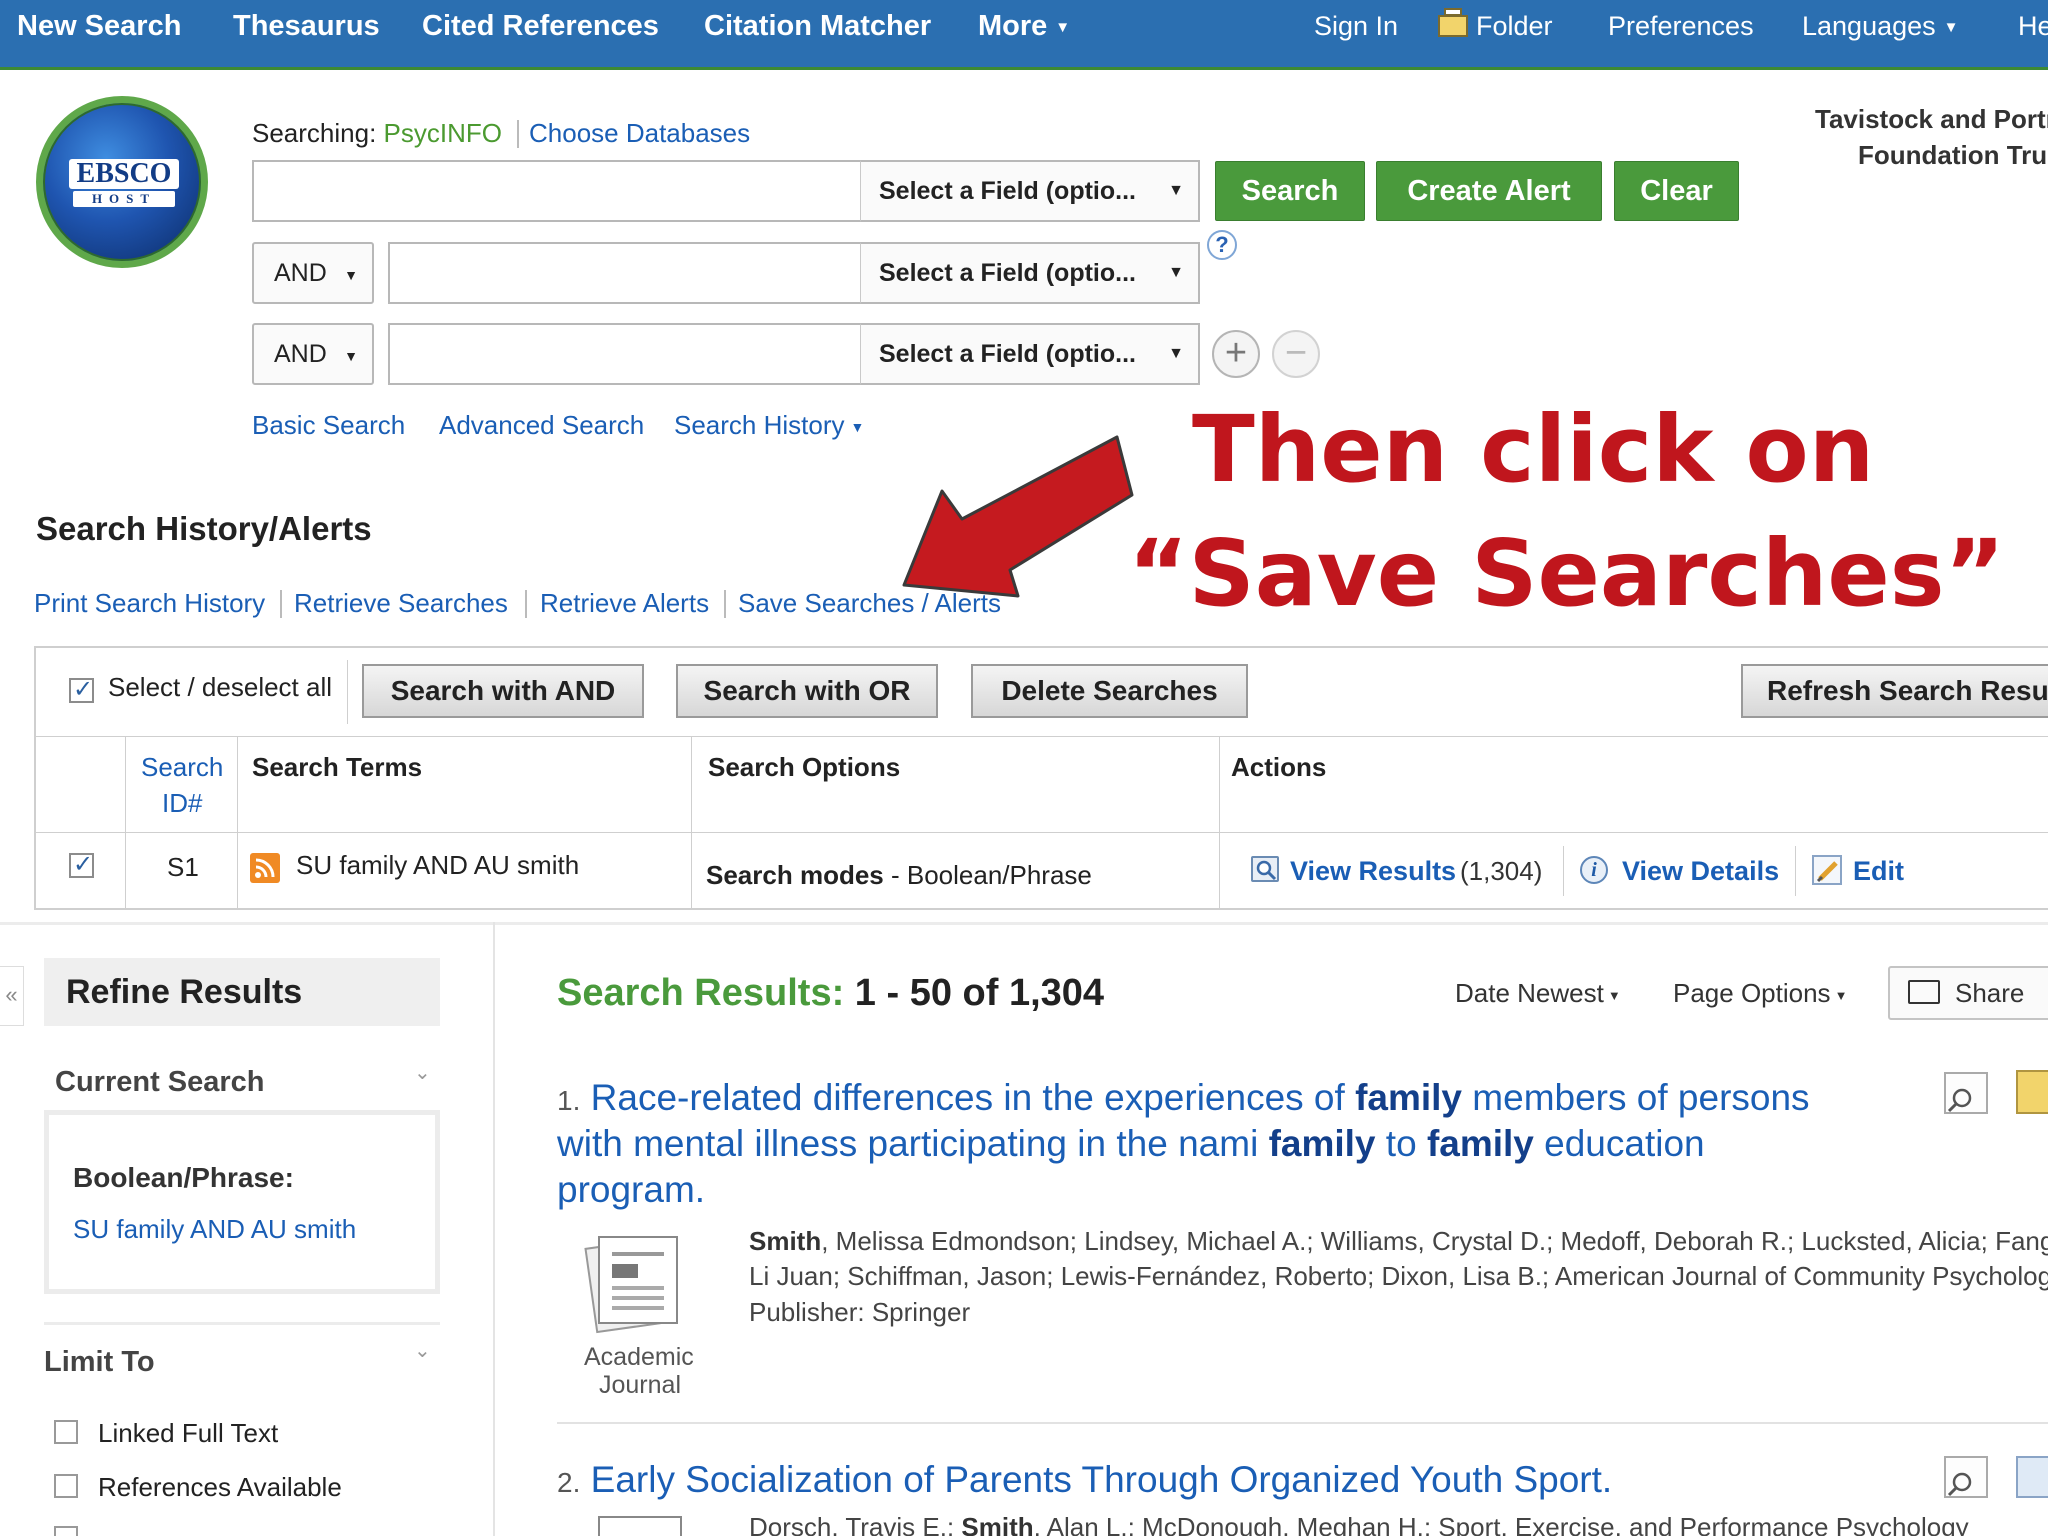  What do you see at coordinates (313, 354) in the screenshot?
I see `bool-operator-select-3: AND ▼` at bounding box center [313, 354].